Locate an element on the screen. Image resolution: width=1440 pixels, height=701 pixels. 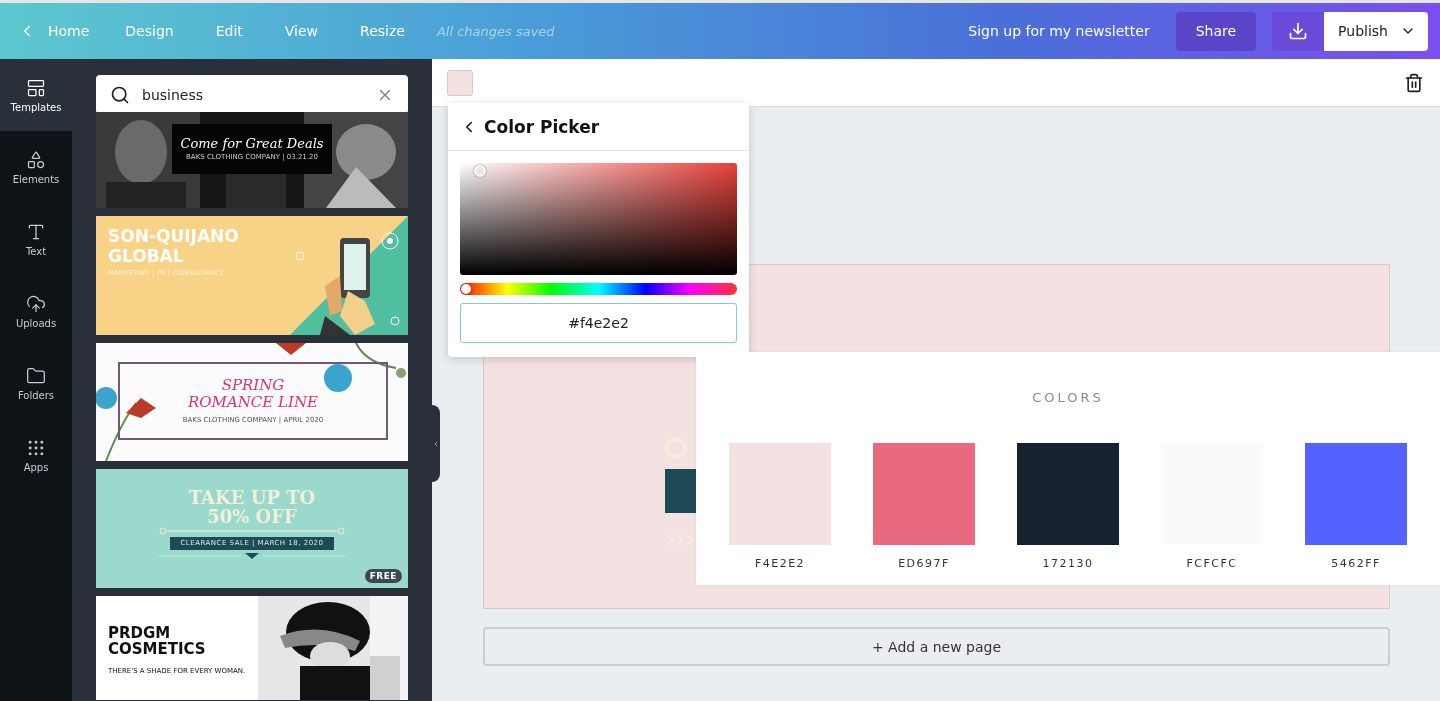
sidebar-tab: Text is located at coordinates (36, 239).